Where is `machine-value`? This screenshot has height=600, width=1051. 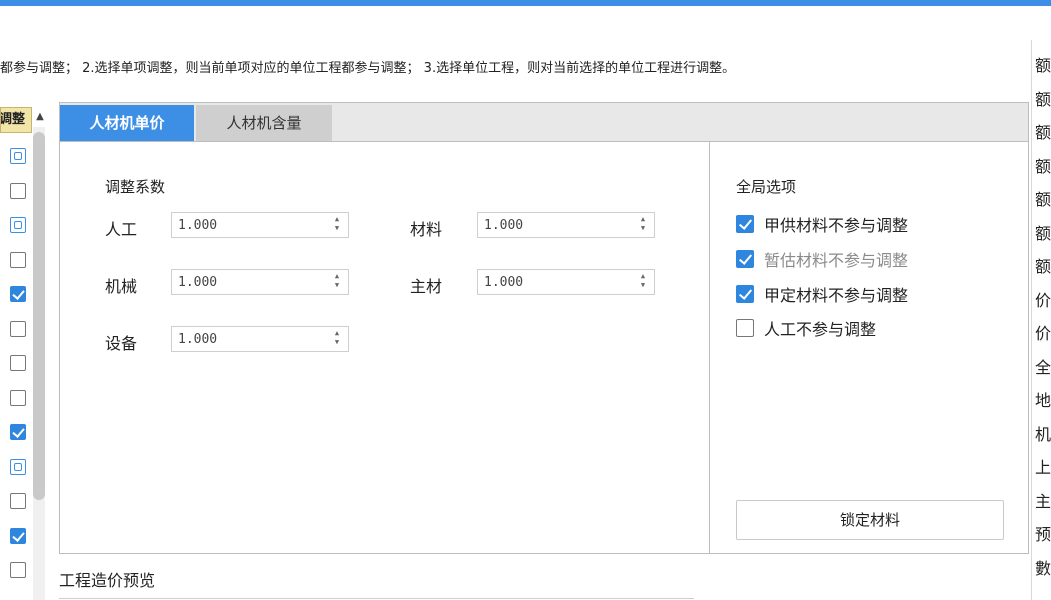 machine-value is located at coordinates (245, 282).